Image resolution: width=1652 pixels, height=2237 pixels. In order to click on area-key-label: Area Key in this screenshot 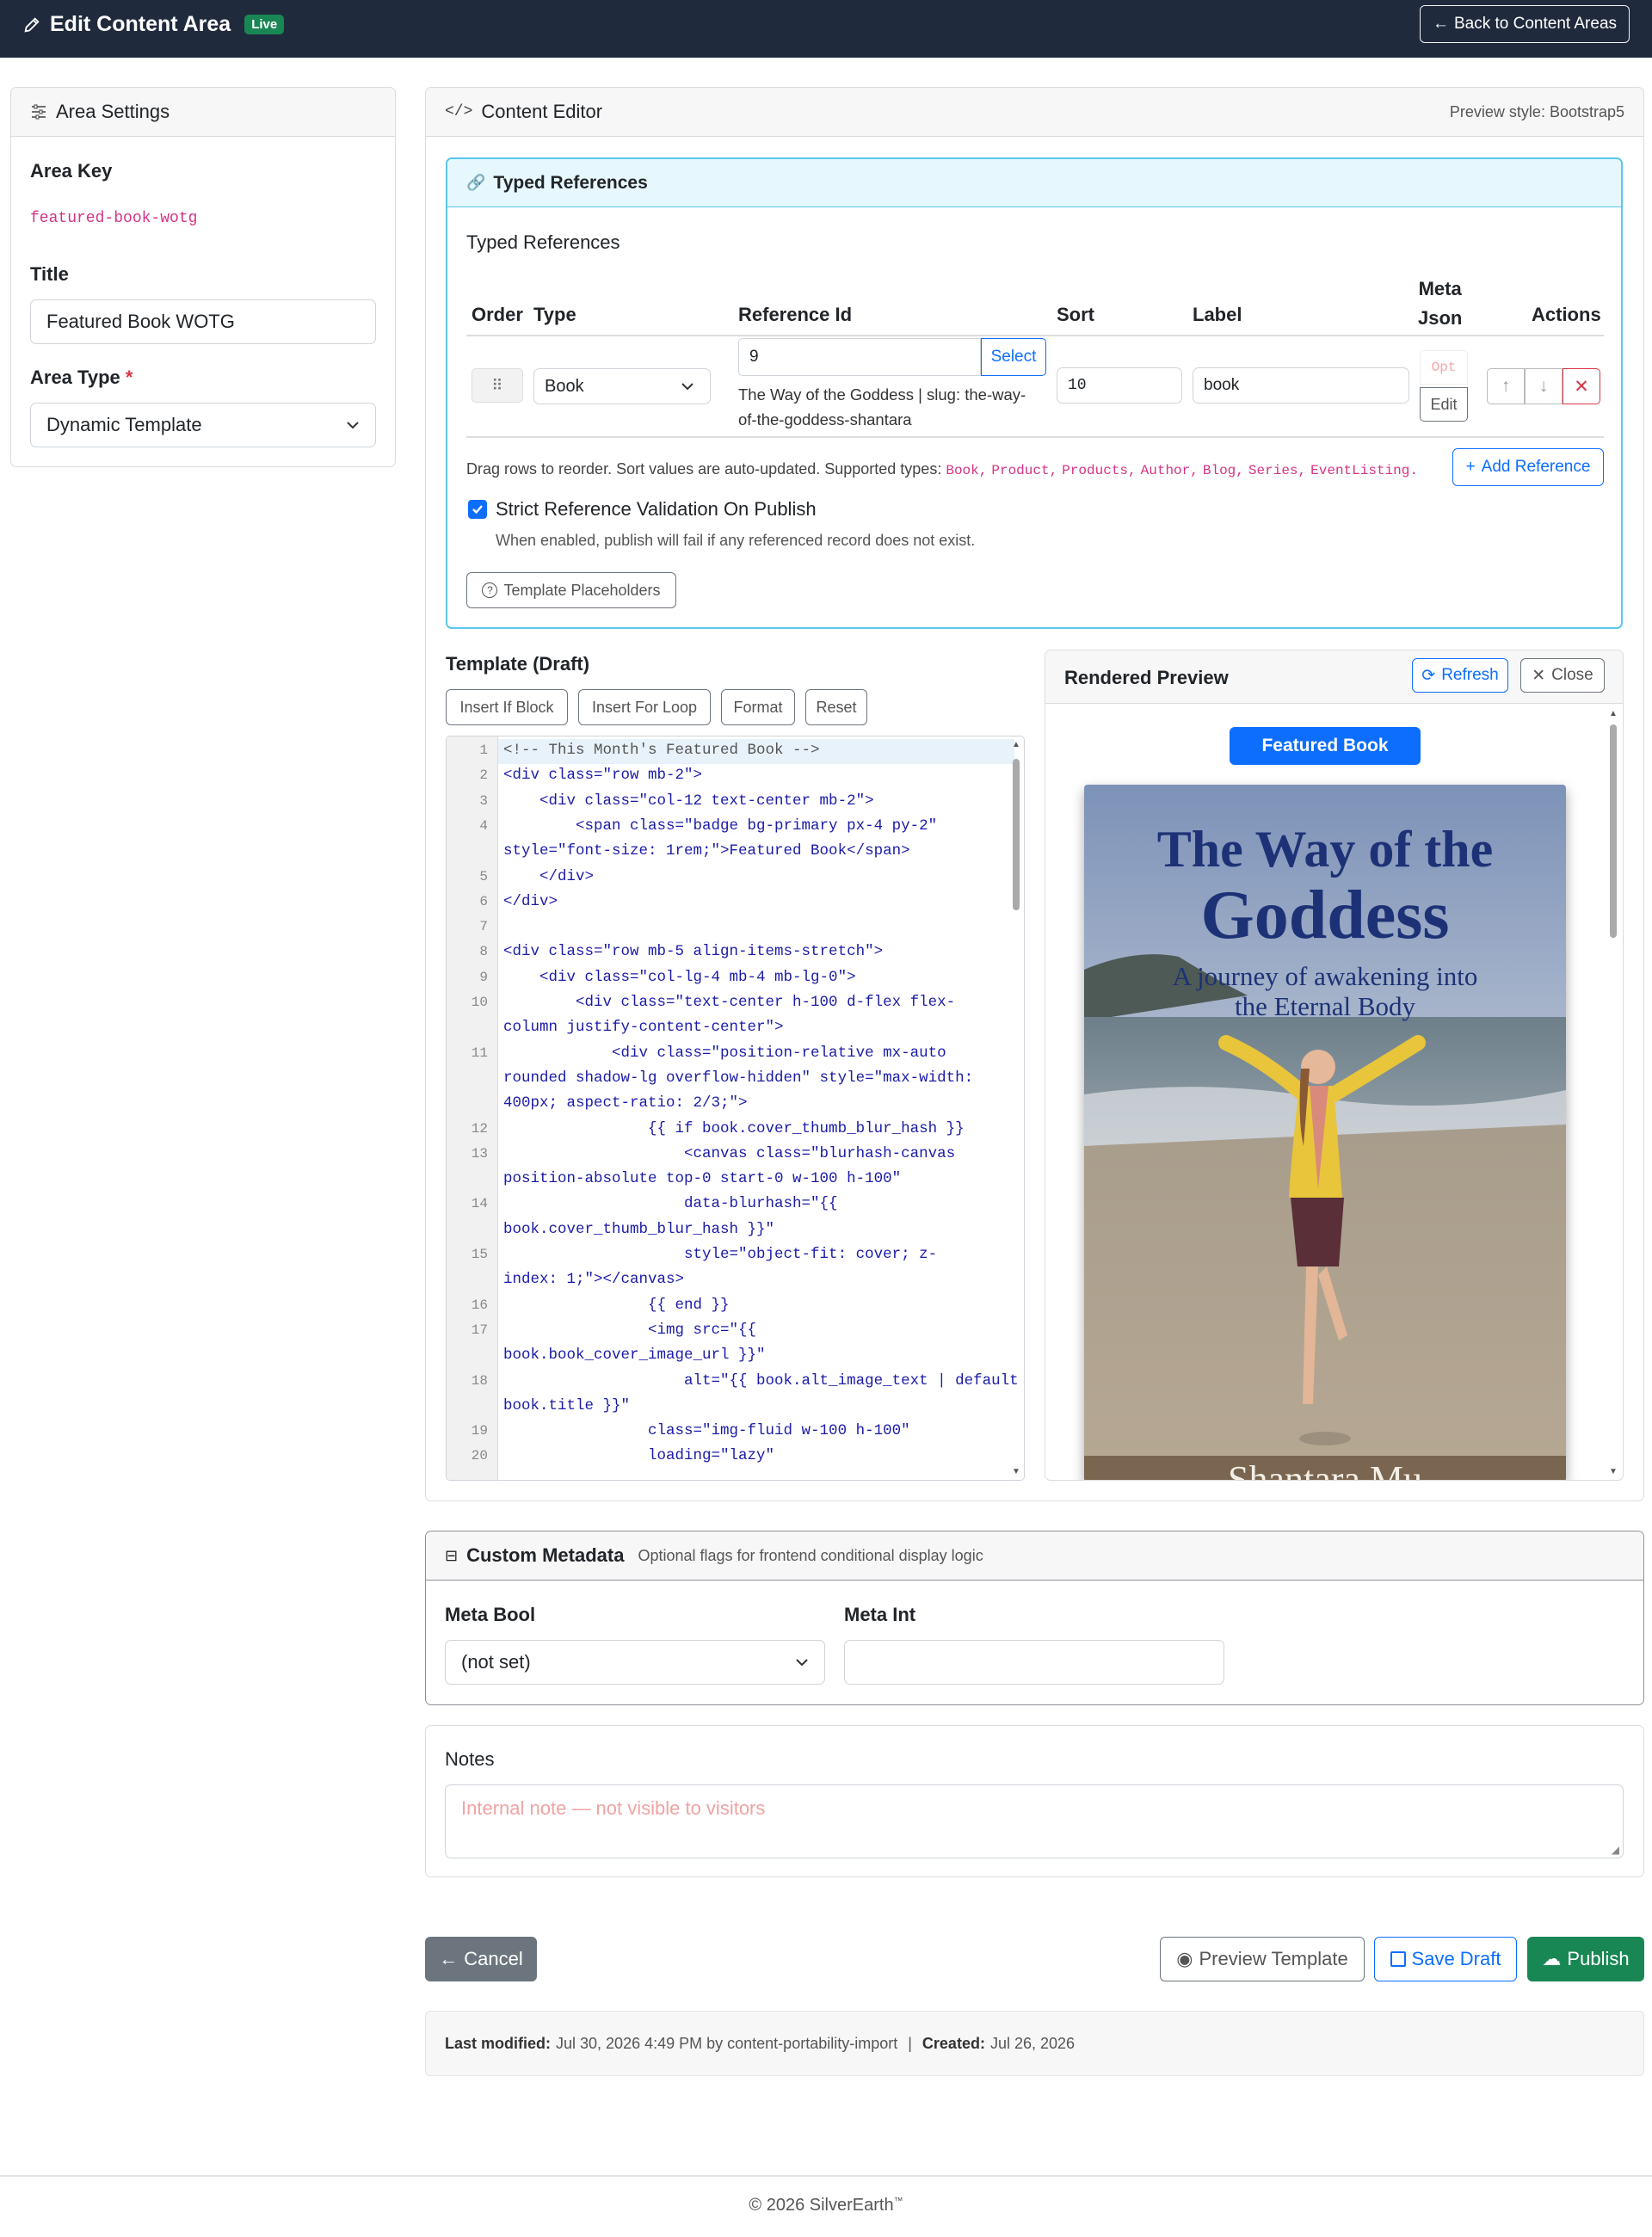, I will do `click(71, 171)`.